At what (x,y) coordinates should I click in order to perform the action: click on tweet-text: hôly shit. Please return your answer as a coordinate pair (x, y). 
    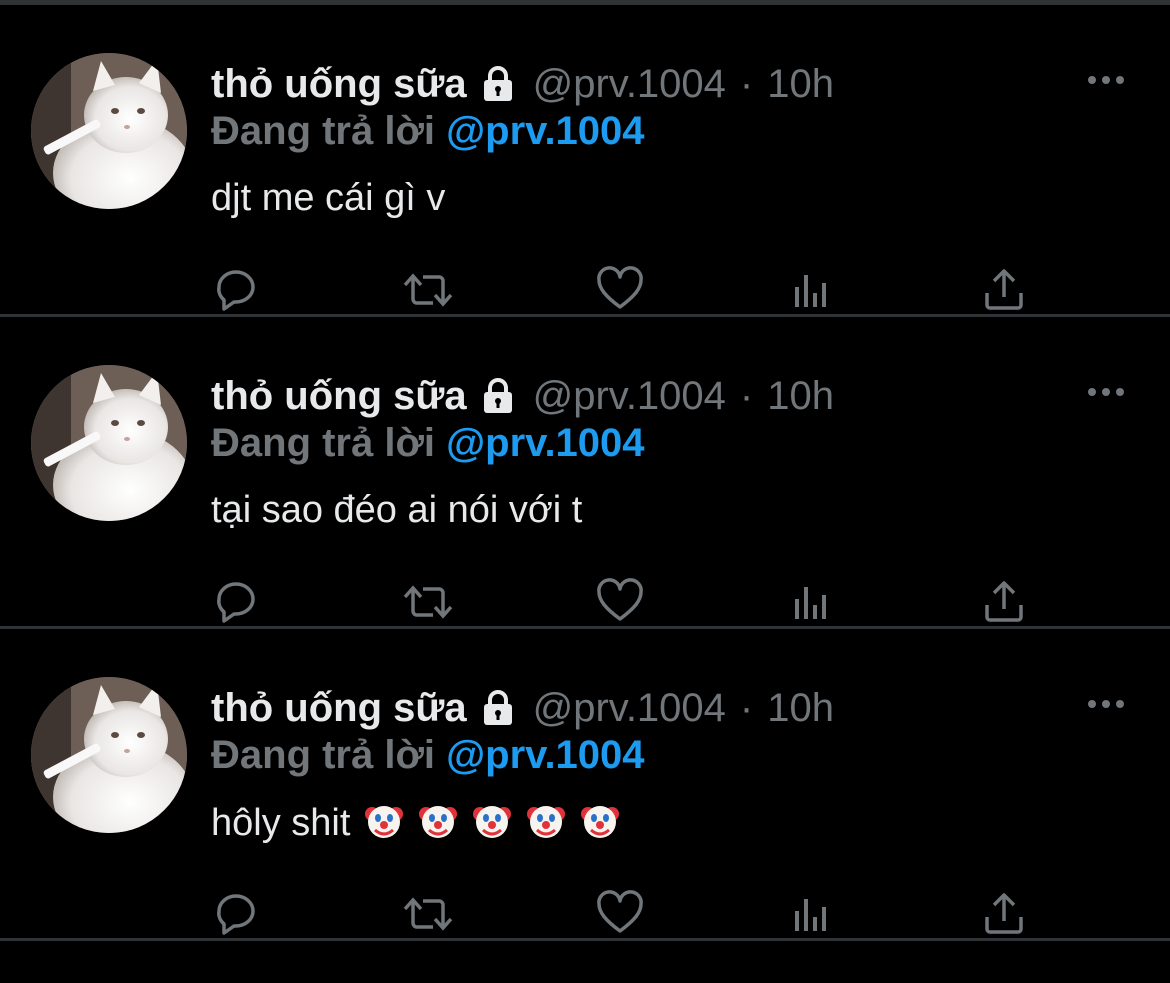
    Looking at the image, I should click on (415, 823).